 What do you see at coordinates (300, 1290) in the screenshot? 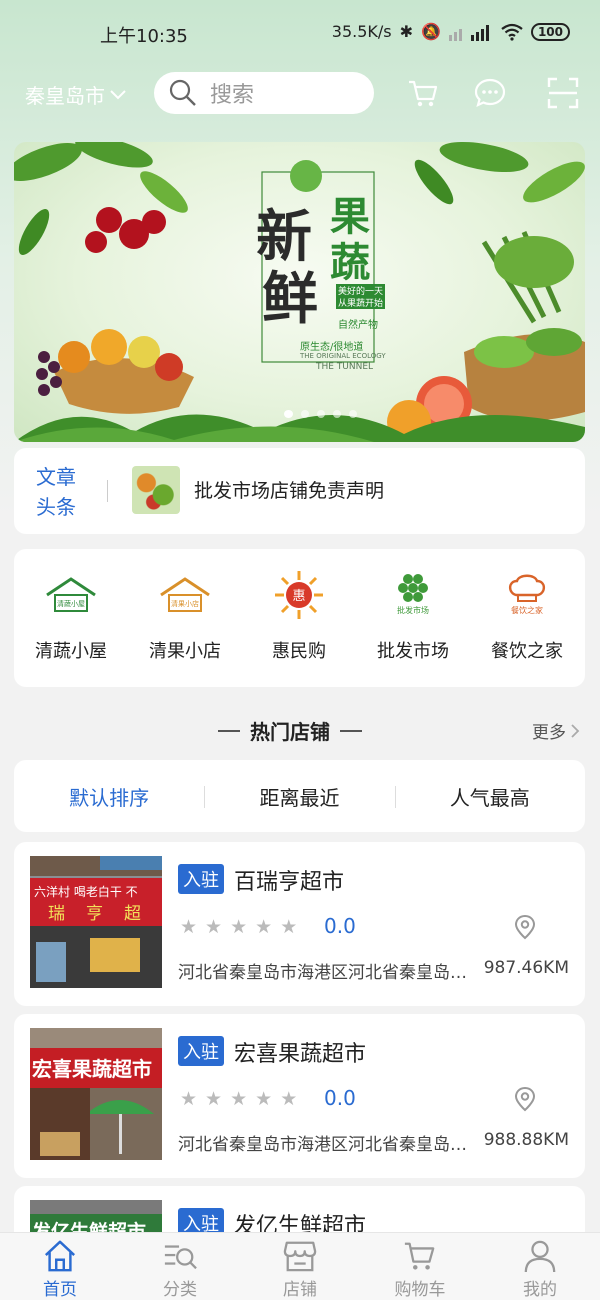
I see `tab-label: 店铺` at bounding box center [300, 1290].